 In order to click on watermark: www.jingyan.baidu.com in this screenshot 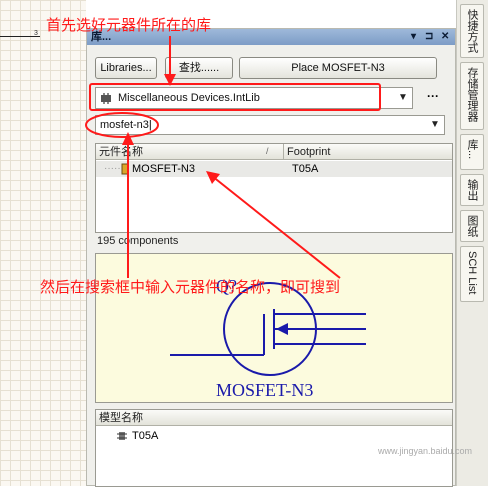, I will do `click(425, 451)`.